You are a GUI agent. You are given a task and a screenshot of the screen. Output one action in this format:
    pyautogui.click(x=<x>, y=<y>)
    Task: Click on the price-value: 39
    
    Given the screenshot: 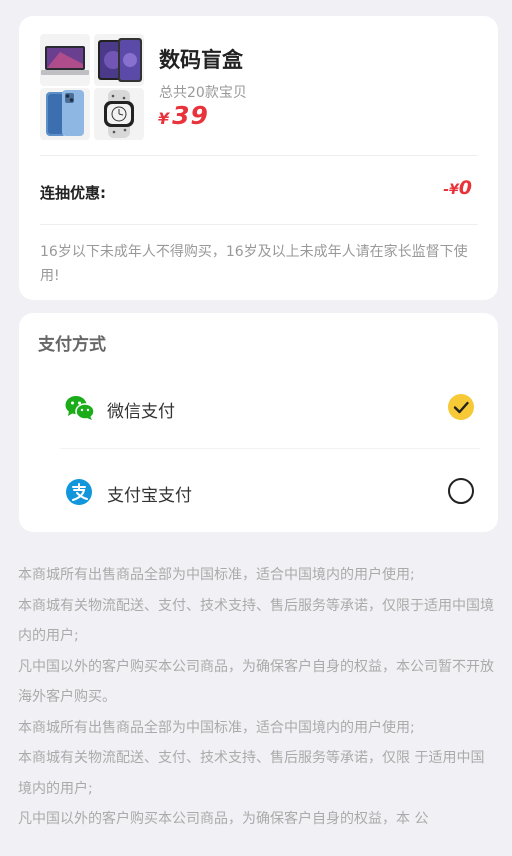 What is the action you would take?
    pyautogui.click(x=190, y=115)
    